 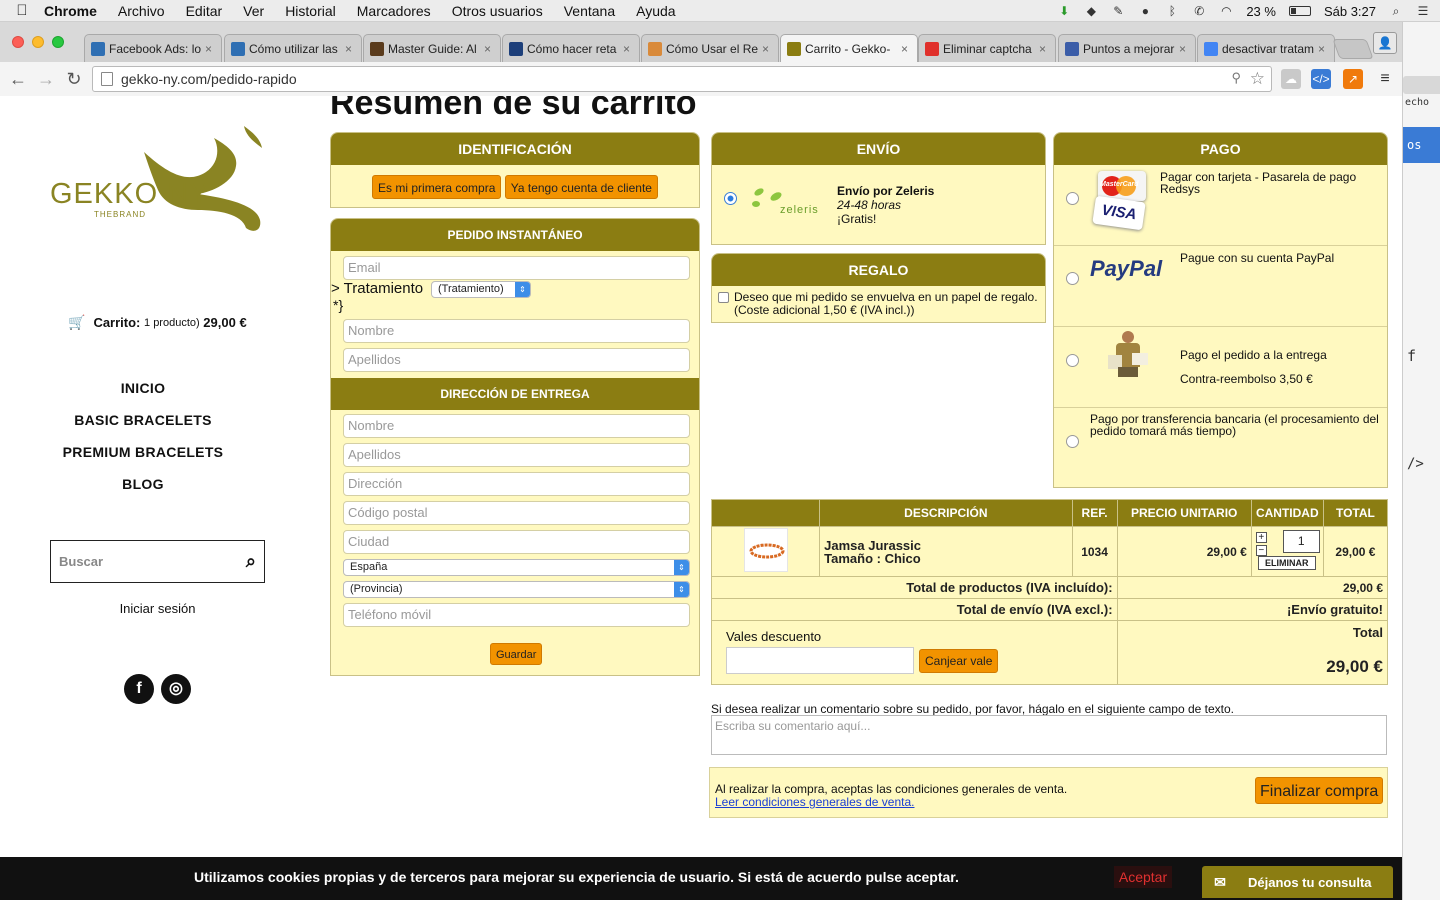 What do you see at coordinates (157, 608) in the screenshot?
I see `login-link: Iniciar sesión` at bounding box center [157, 608].